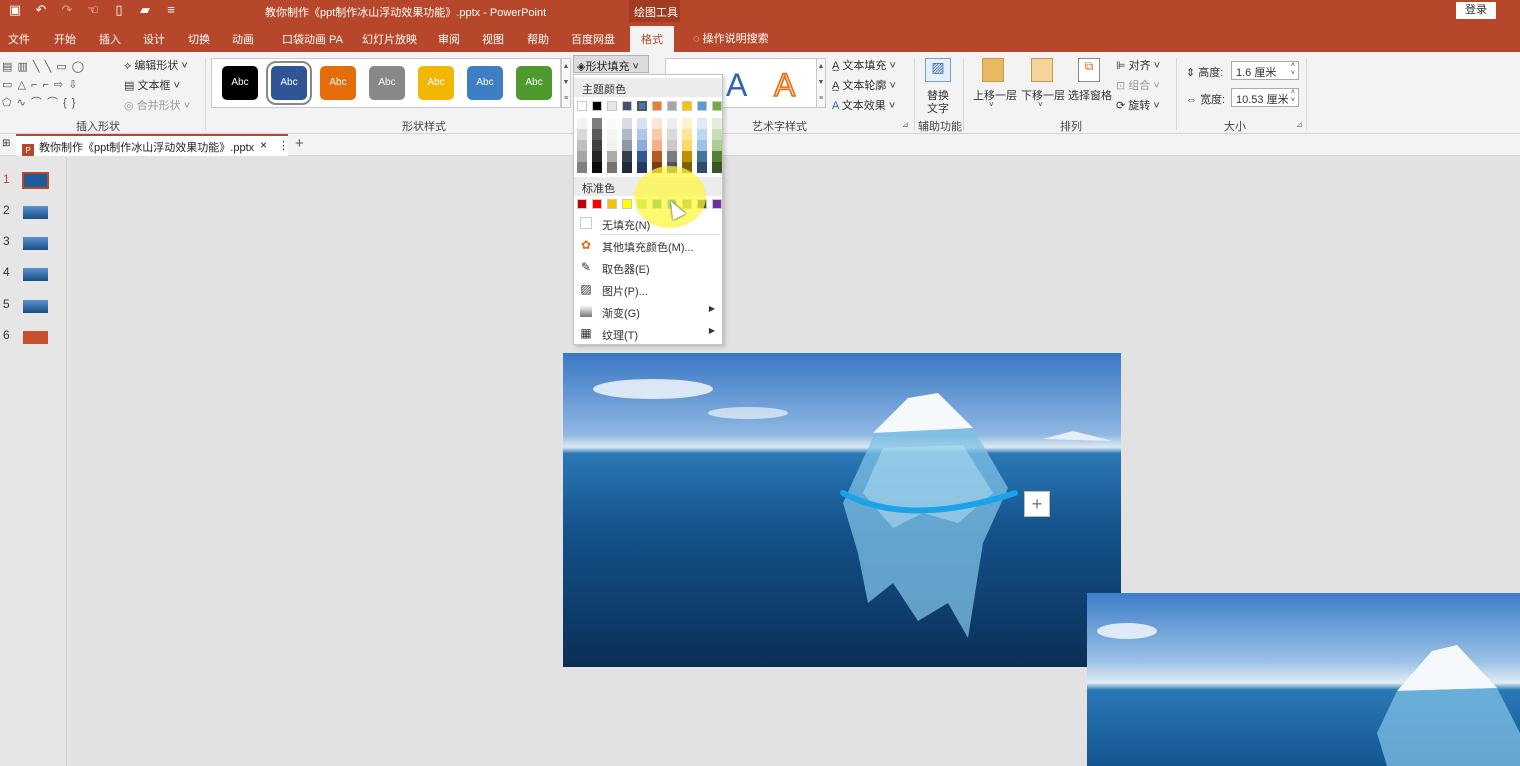 The image size is (1520, 766). What do you see at coordinates (263, 145) in the screenshot?
I see `close-tab-icon: ×` at bounding box center [263, 145].